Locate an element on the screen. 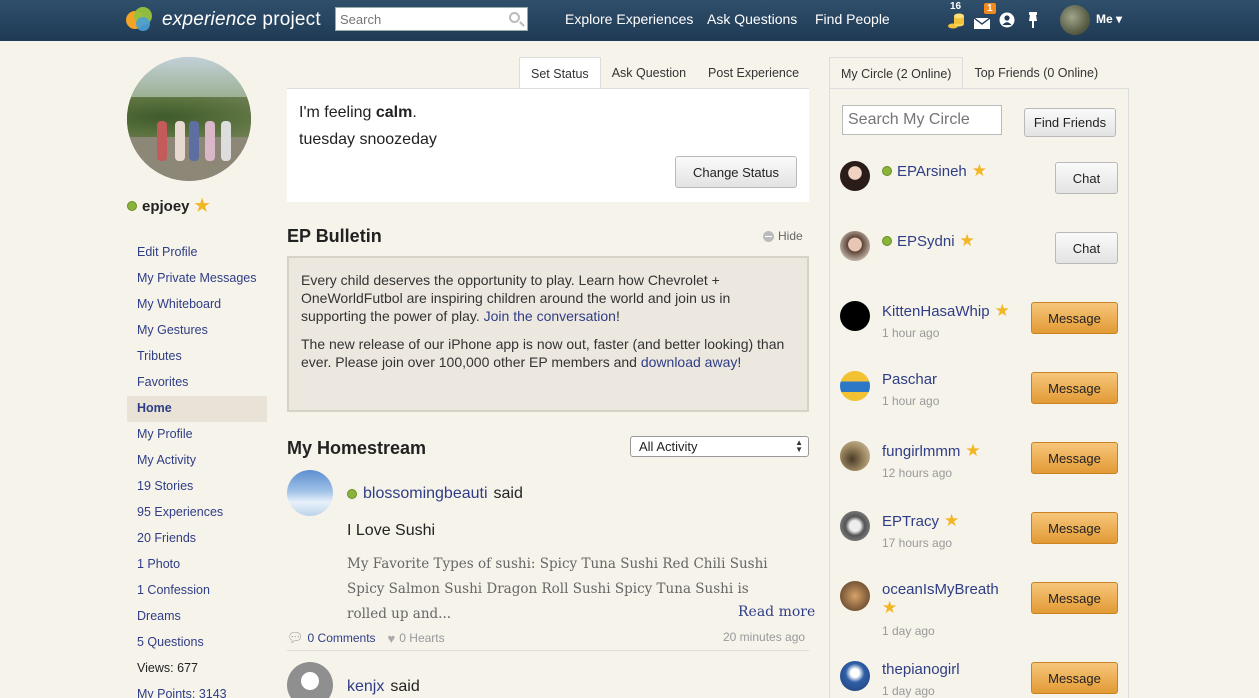 Image resolution: width=1259 pixels, height=698 pixels. me-menu: Me ▾ is located at coordinates (1109, 19).